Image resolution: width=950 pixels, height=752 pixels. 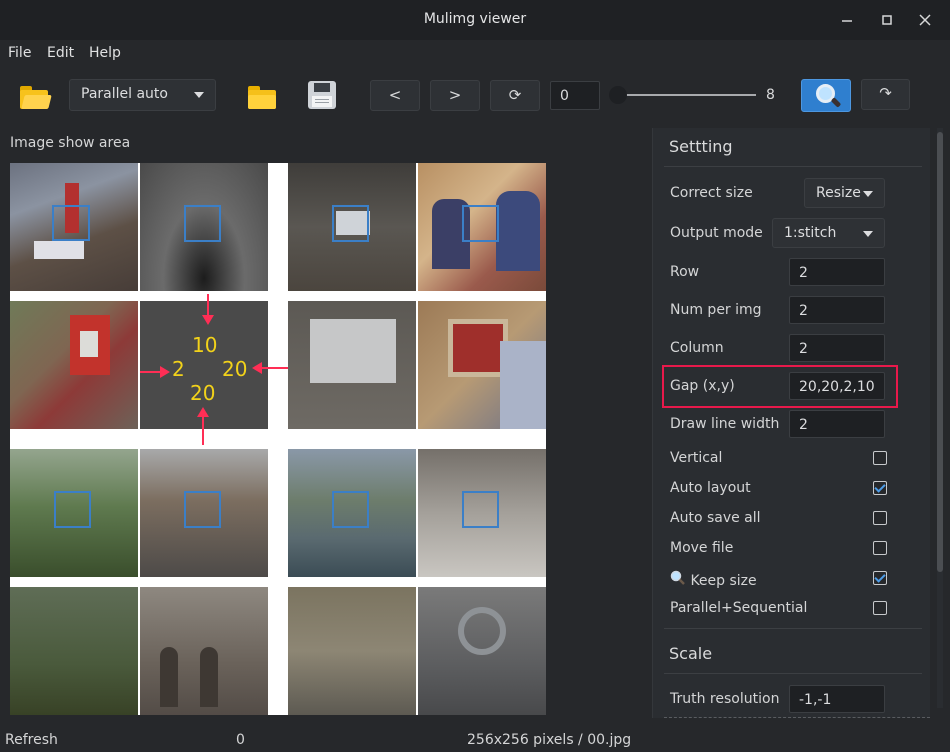 What do you see at coordinates (880, 608) in the screenshot?
I see `parallel-sequential-checkbox` at bounding box center [880, 608].